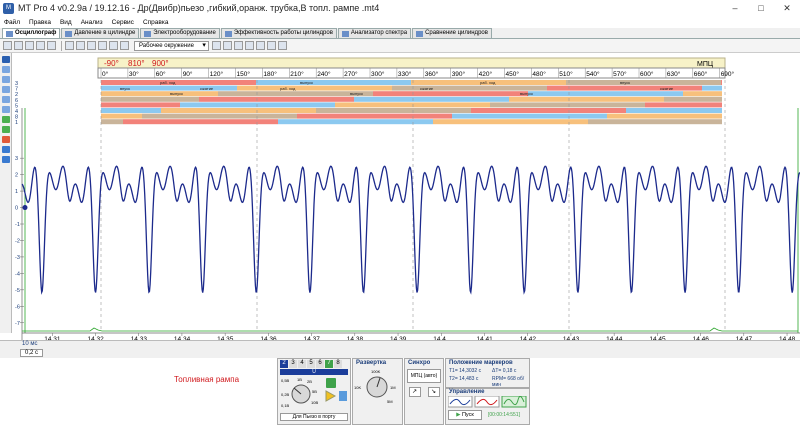 The height and width of the screenshot is (425, 800). I want to click on power-icon, so click(331, 383).